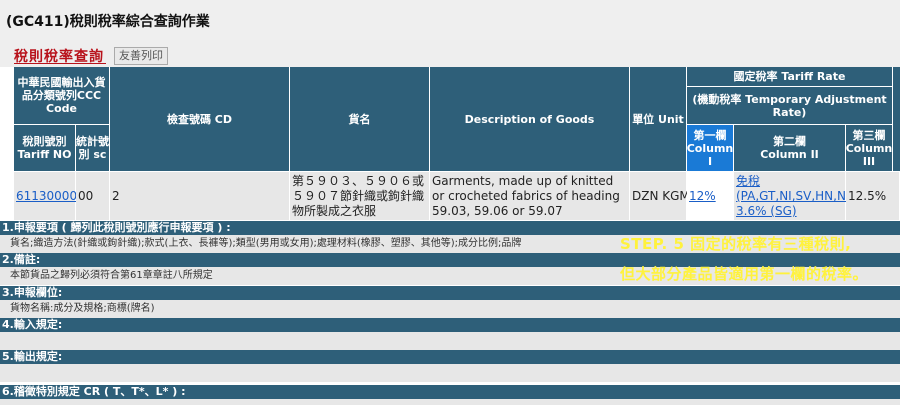 This screenshot has height=405, width=900. Describe the element at coordinates (450, 341) in the screenshot. I see `section-4-body` at that location.